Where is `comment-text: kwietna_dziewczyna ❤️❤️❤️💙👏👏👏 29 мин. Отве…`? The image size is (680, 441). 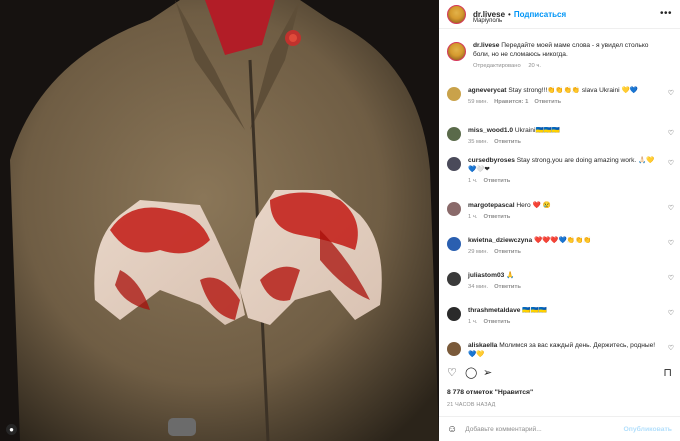 comment-text: kwietna_dziewczyna ❤️❤️❤️💙👏👏👏 29 мин. Отве… is located at coordinates (536, 246).